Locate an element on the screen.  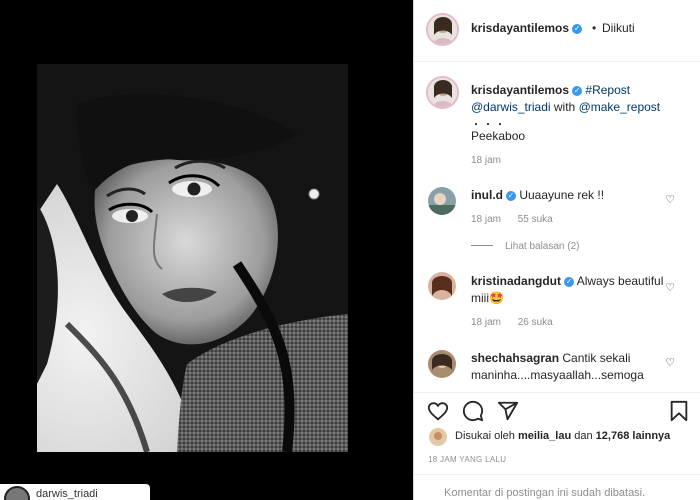
liker-avatar is located at coordinates (438, 437).